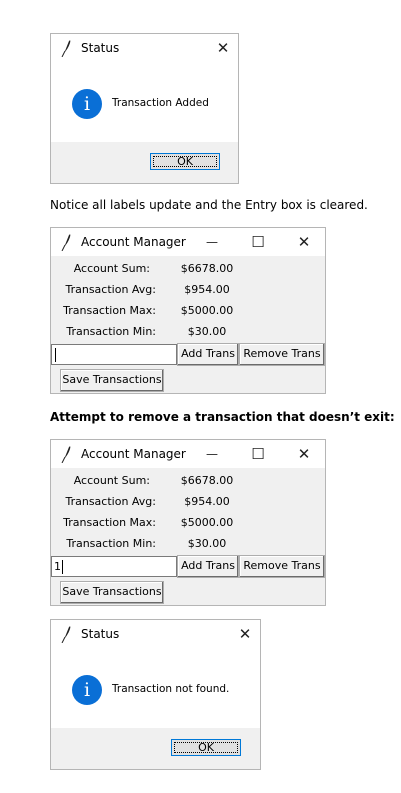 This screenshot has width=401, height=793. What do you see at coordinates (171, 689) in the screenshot?
I see `status-message: Transaction not found.` at bounding box center [171, 689].